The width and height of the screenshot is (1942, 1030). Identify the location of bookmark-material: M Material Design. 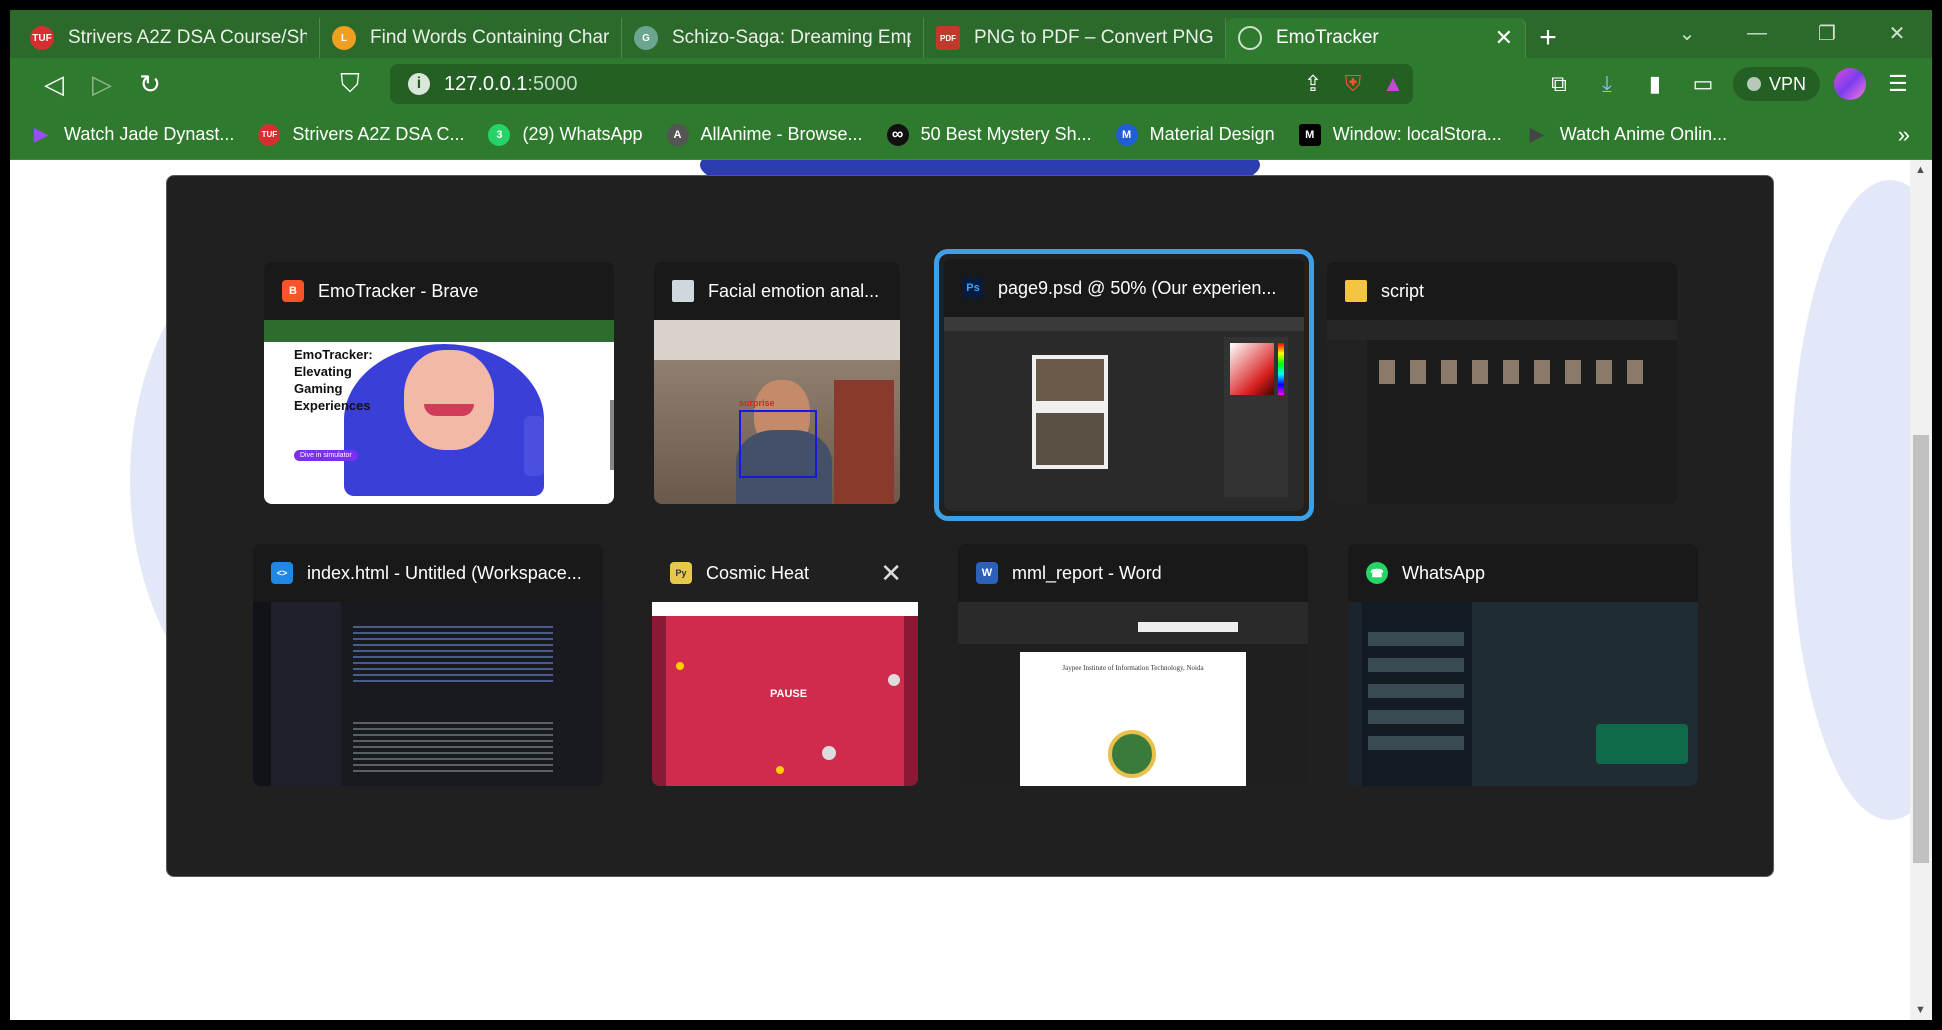
(1195, 134).